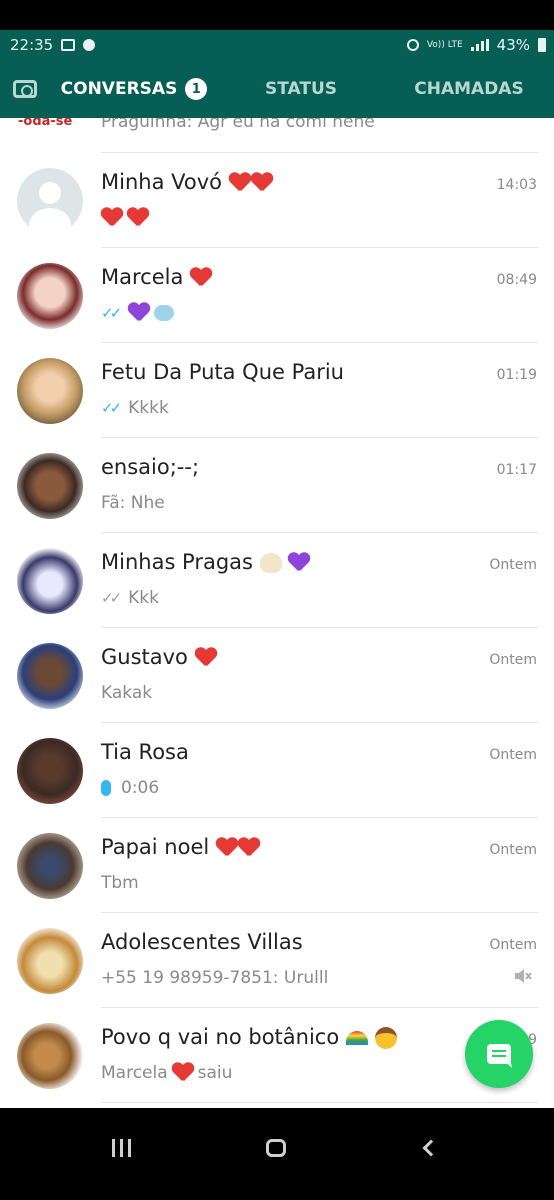 The image size is (554, 1200). What do you see at coordinates (277, 200) in the screenshot?
I see `chat-row: Minha Vovó 14:03` at bounding box center [277, 200].